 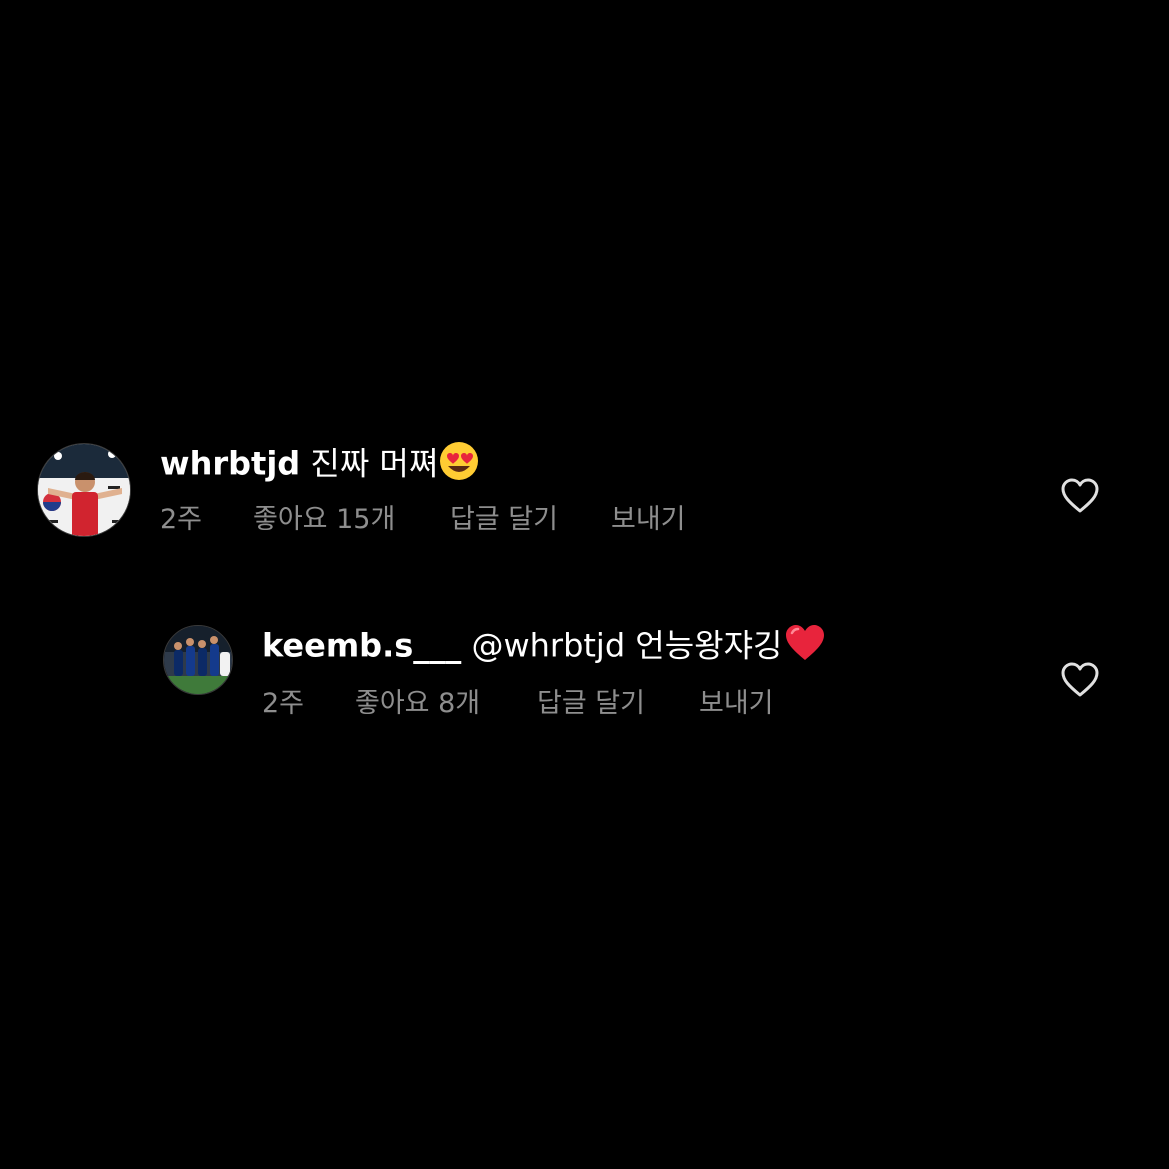 What do you see at coordinates (446, 704) in the screenshot?
I see `likes-count: 좋아요 8개` at bounding box center [446, 704].